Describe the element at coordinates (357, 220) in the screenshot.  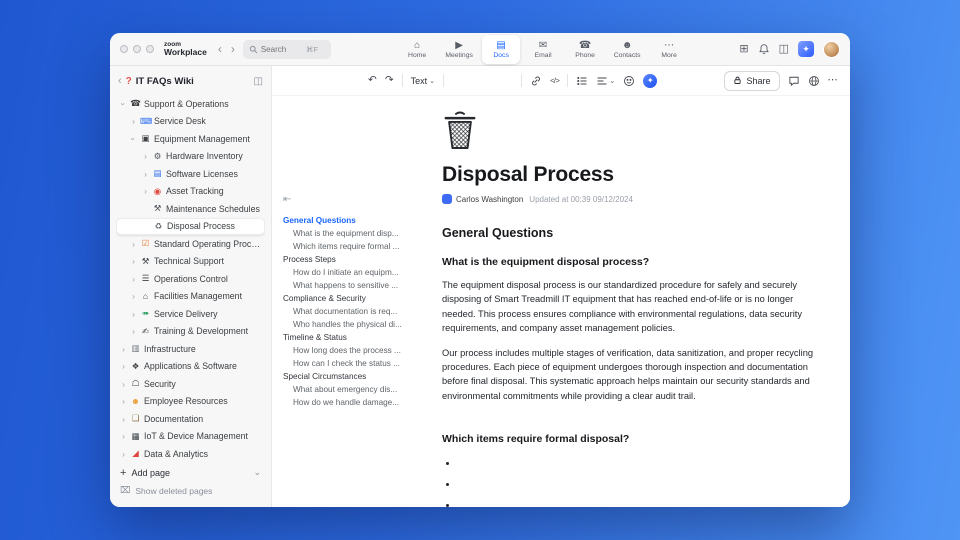
I see `toc-item: General Questions` at that location.